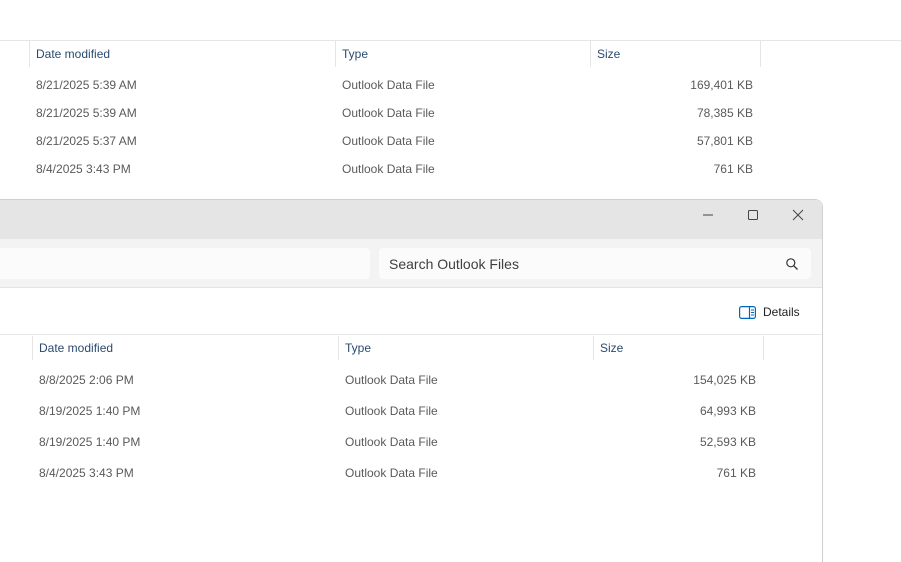 Image resolution: width=901 pixels, height=562 pixels. Describe the element at coordinates (185, 263) in the screenshot. I see `path-input` at that location.